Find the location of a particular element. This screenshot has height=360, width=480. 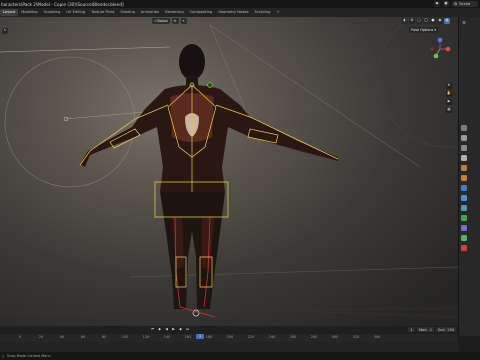

frame-fields: 1 Start 1 End 250 is located at coordinates (432, 329).